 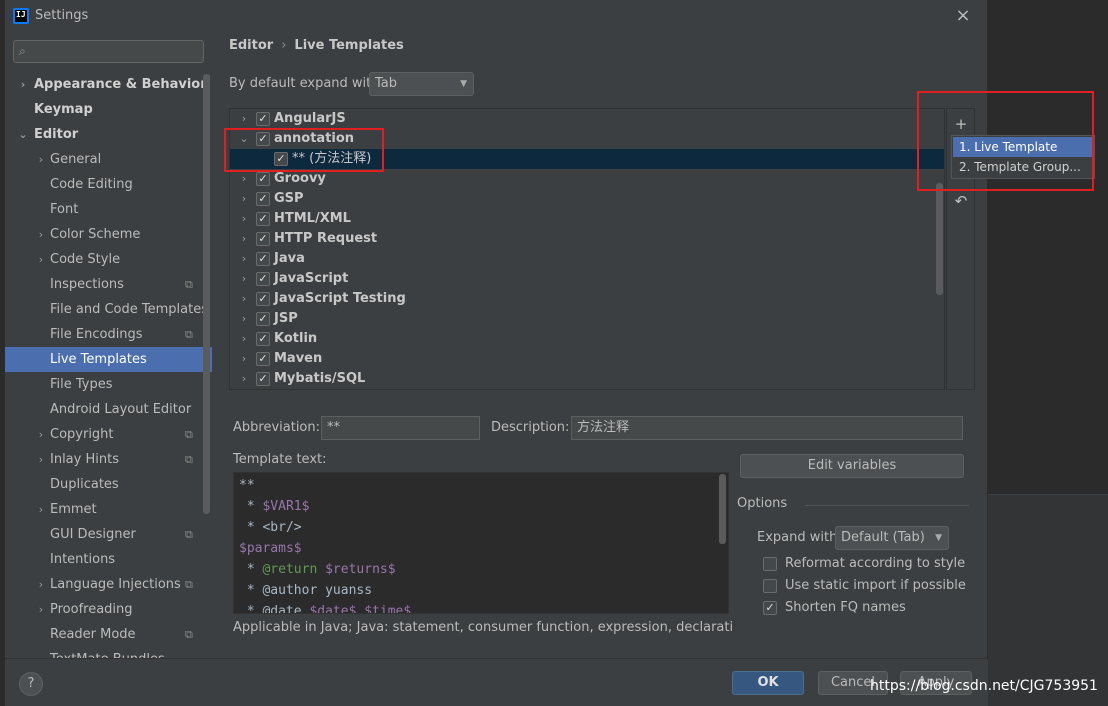 What do you see at coordinates (587, 299) in the screenshot?
I see `template-group: › ✓ JavaScript Testing` at bounding box center [587, 299].